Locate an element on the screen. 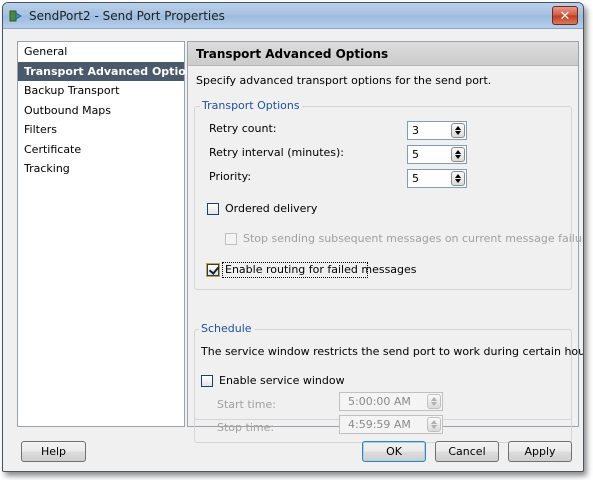 The width and height of the screenshot is (593, 480). close-button: ✕ is located at coordinates (565, 15).